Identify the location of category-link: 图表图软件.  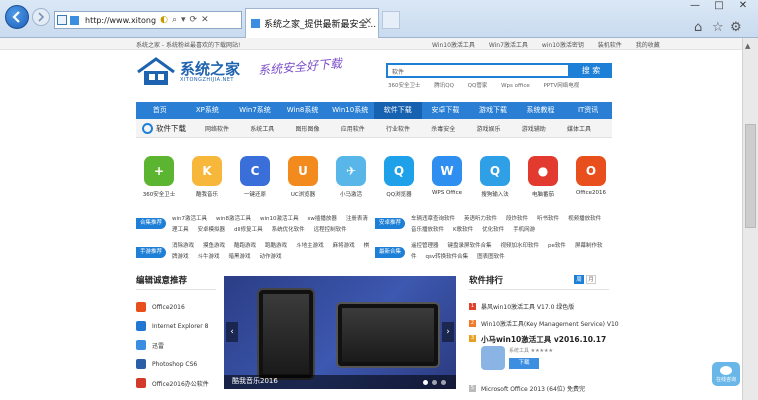
(491, 257).